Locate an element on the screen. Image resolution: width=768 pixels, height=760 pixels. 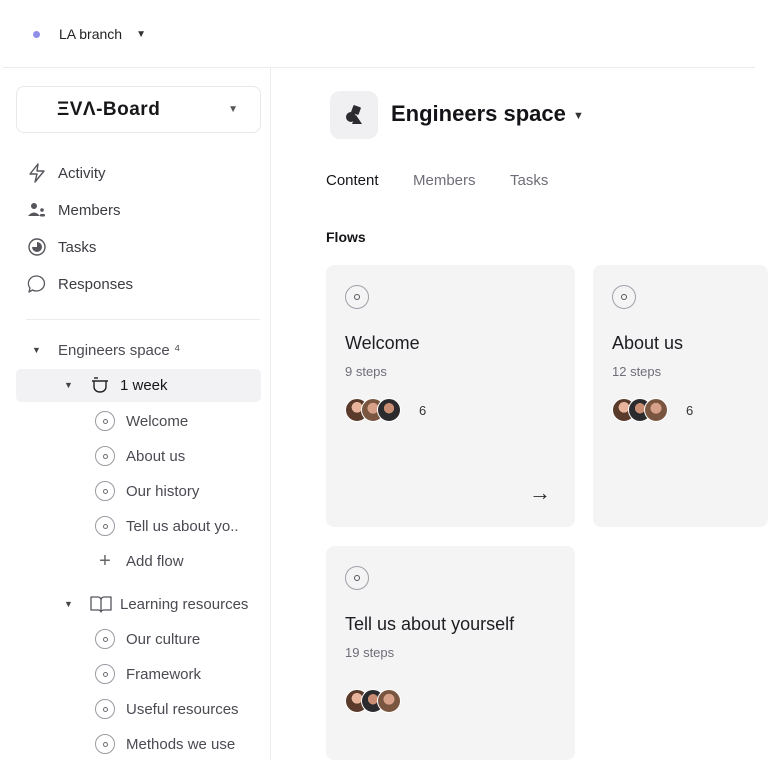
page-title: Engineers space is located at coordinates (478, 113).